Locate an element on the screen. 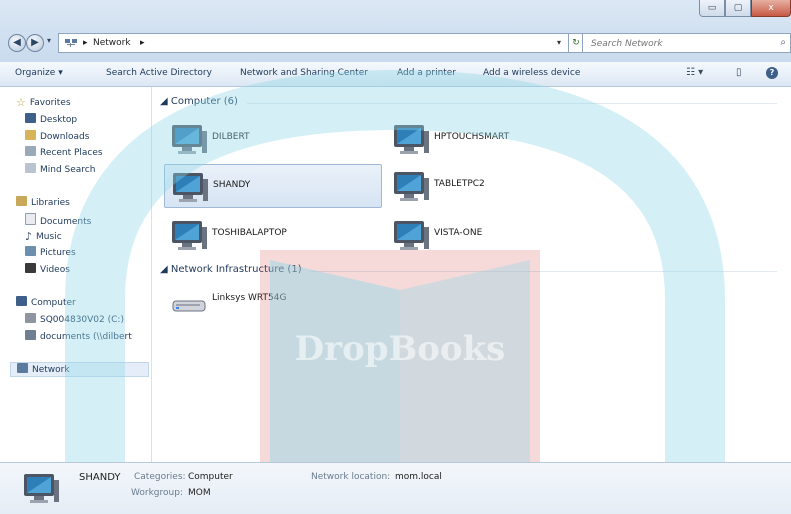 The image size is (791, 514). nav-item-network-drive: documents (\\dilbert is located at coordinates (78, 337).